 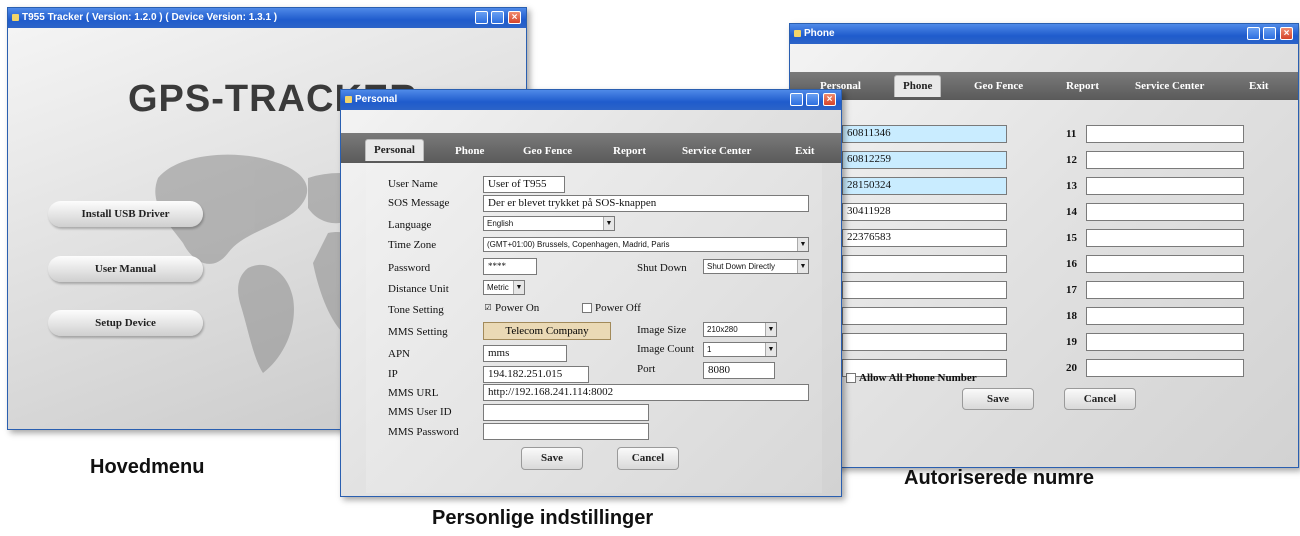 What do you see at coordinates (1044, 86) in the screenshot?
I see `phone-tab-bar` at bounding box center [1044, 86].